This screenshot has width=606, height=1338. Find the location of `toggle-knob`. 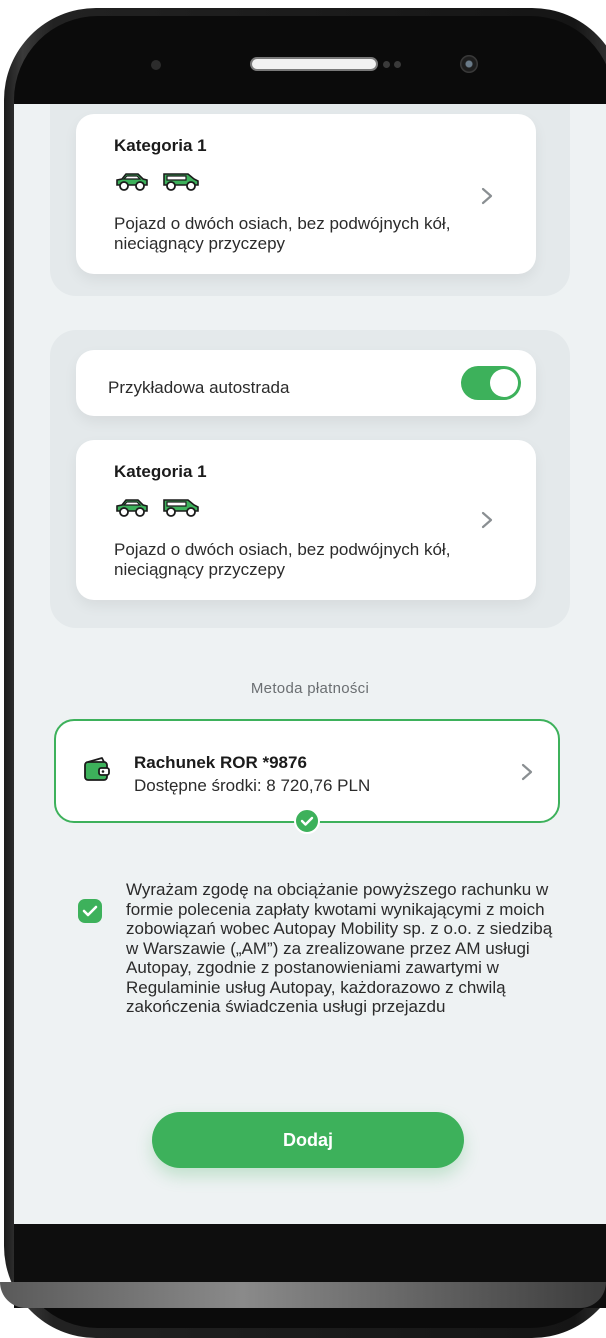

toggle-knob is located at coordinates (504, 383).